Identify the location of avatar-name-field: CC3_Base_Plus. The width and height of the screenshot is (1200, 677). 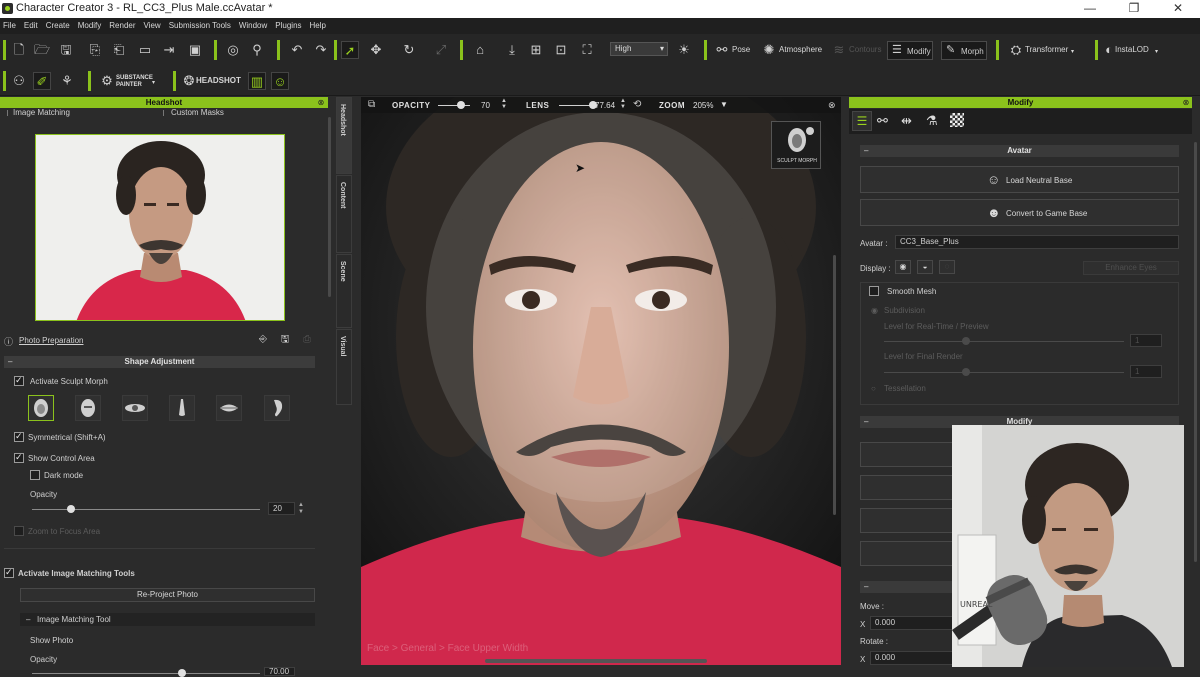
(1037, 242).